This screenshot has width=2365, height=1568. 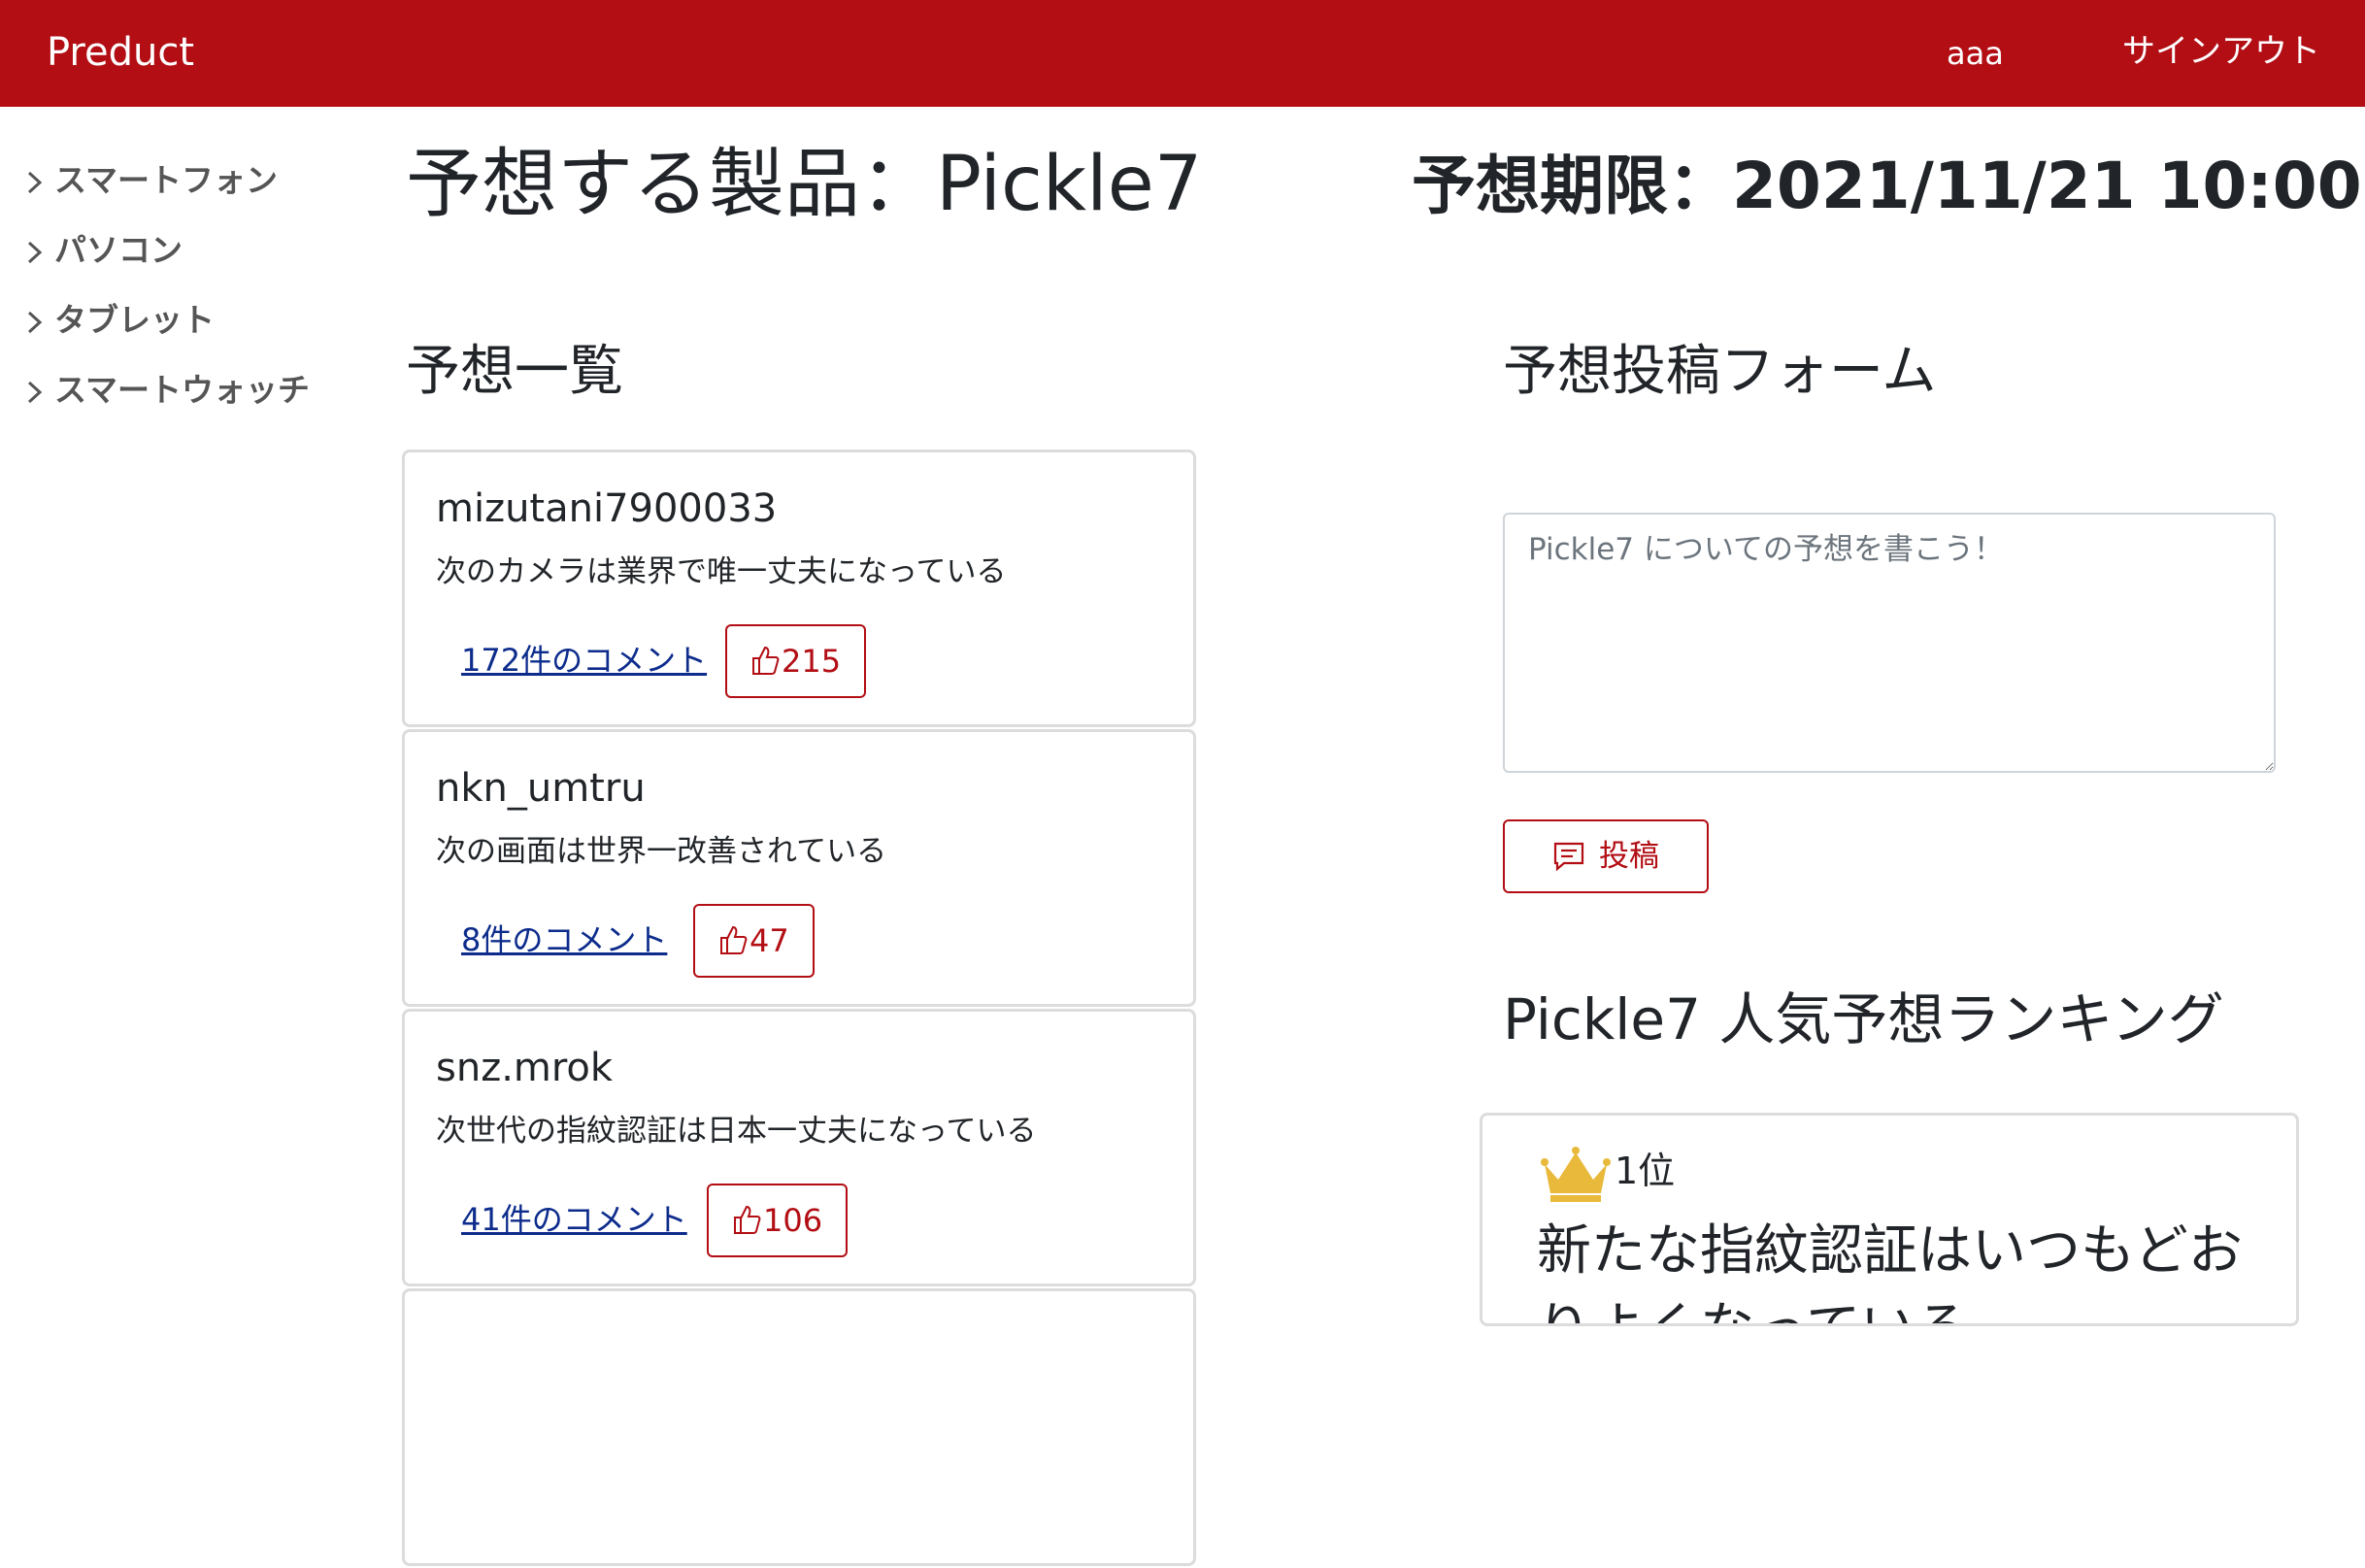 I want to click on prediction-deadline: 予想期限：2021/11/21 10:00, so click(x=1887, y=186).